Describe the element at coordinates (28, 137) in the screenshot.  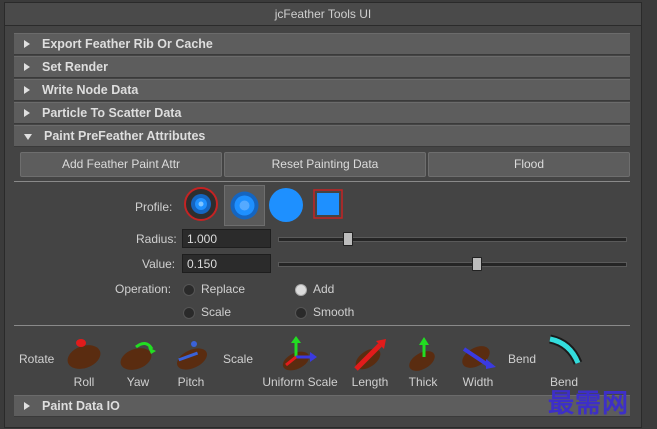
I see `collapse-arrow-icon` at that location.